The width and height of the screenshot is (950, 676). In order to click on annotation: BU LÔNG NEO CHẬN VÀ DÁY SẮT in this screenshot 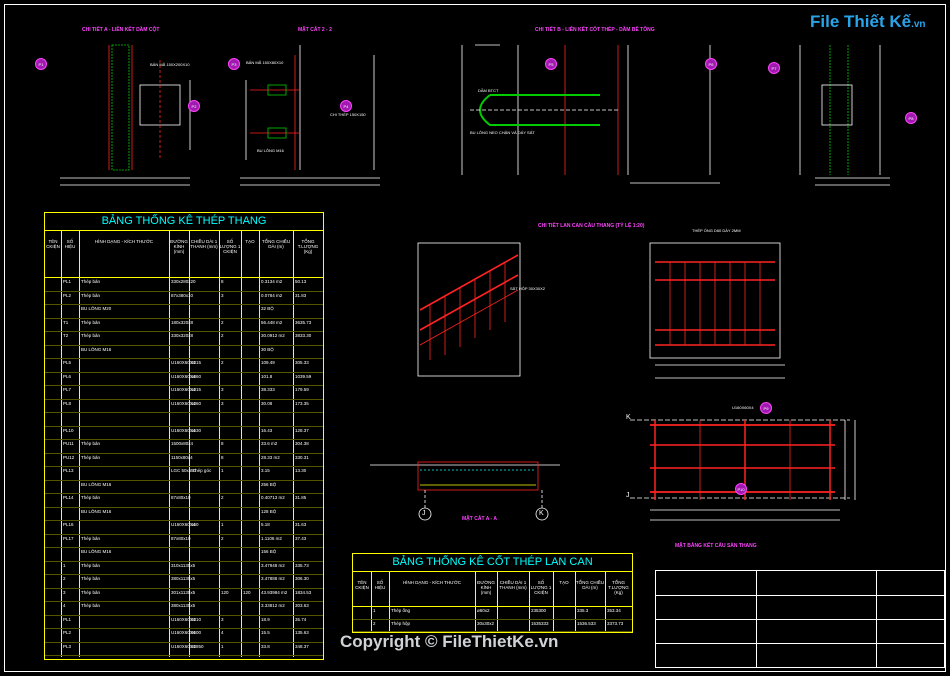, I will do `click(502, 132)`.